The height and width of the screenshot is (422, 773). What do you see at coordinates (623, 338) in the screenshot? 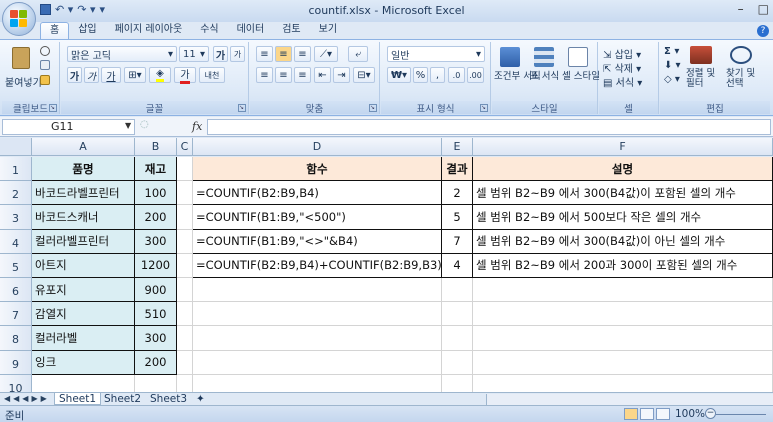
I see `cell-f8` at bounding box center [623, 338].